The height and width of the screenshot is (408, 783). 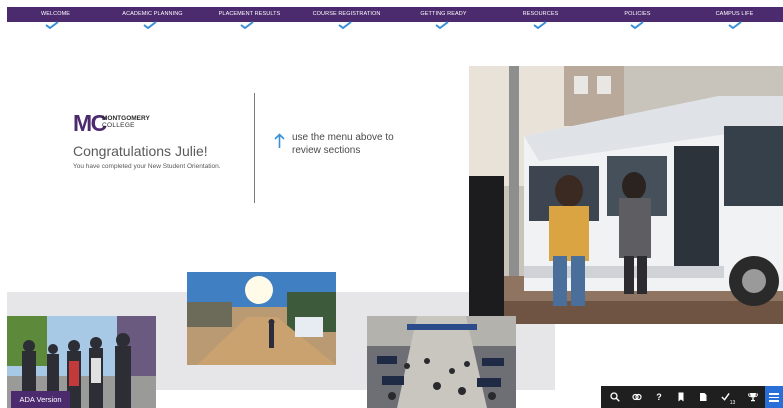 What do you see at coordinates (441, 362) in the screenshot?
I see `student-center-photo` at bounding box center [441, 362].